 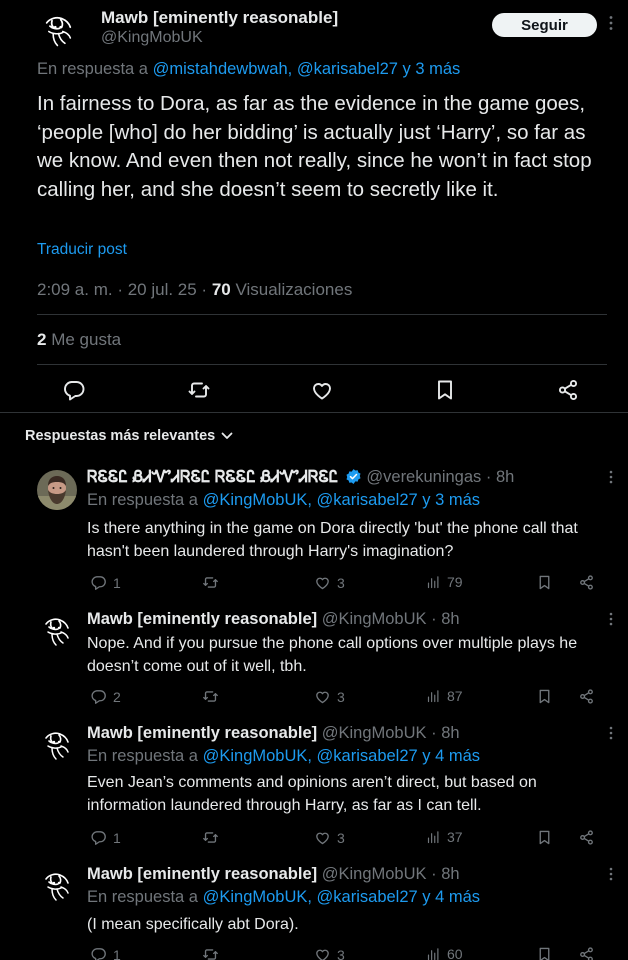 What do you see at coordinates (440, 477) in the screenshot?
I see `handle-time: @verekuningas · 8h` at bounding box center [440, 477].